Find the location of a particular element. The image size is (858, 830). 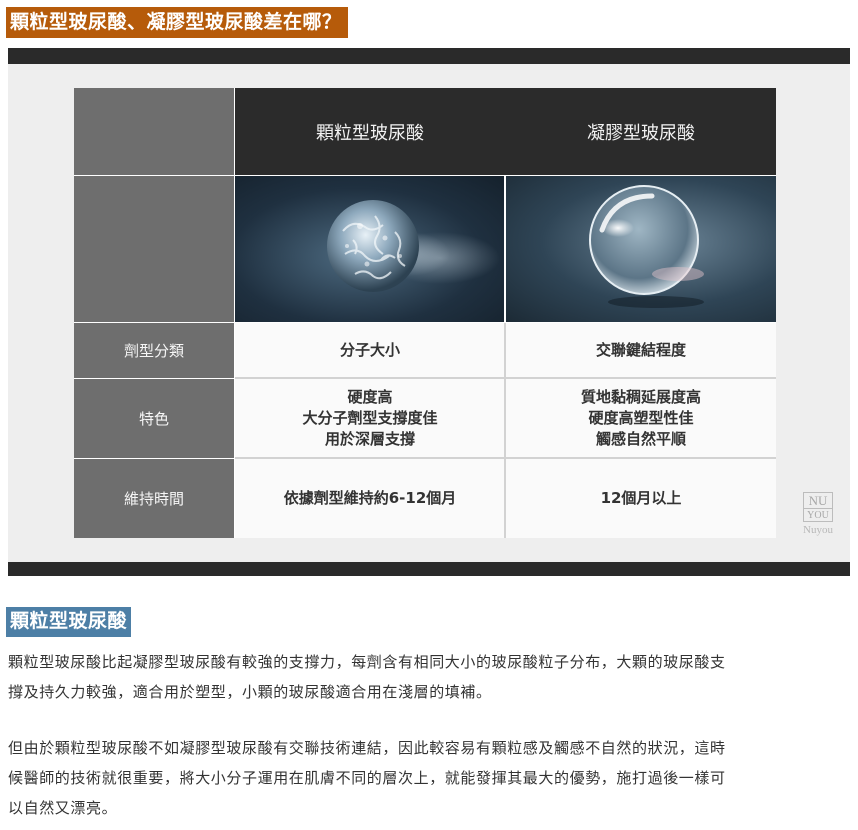

cell-text: 12個月以上 is located at coordinates (641, 498).